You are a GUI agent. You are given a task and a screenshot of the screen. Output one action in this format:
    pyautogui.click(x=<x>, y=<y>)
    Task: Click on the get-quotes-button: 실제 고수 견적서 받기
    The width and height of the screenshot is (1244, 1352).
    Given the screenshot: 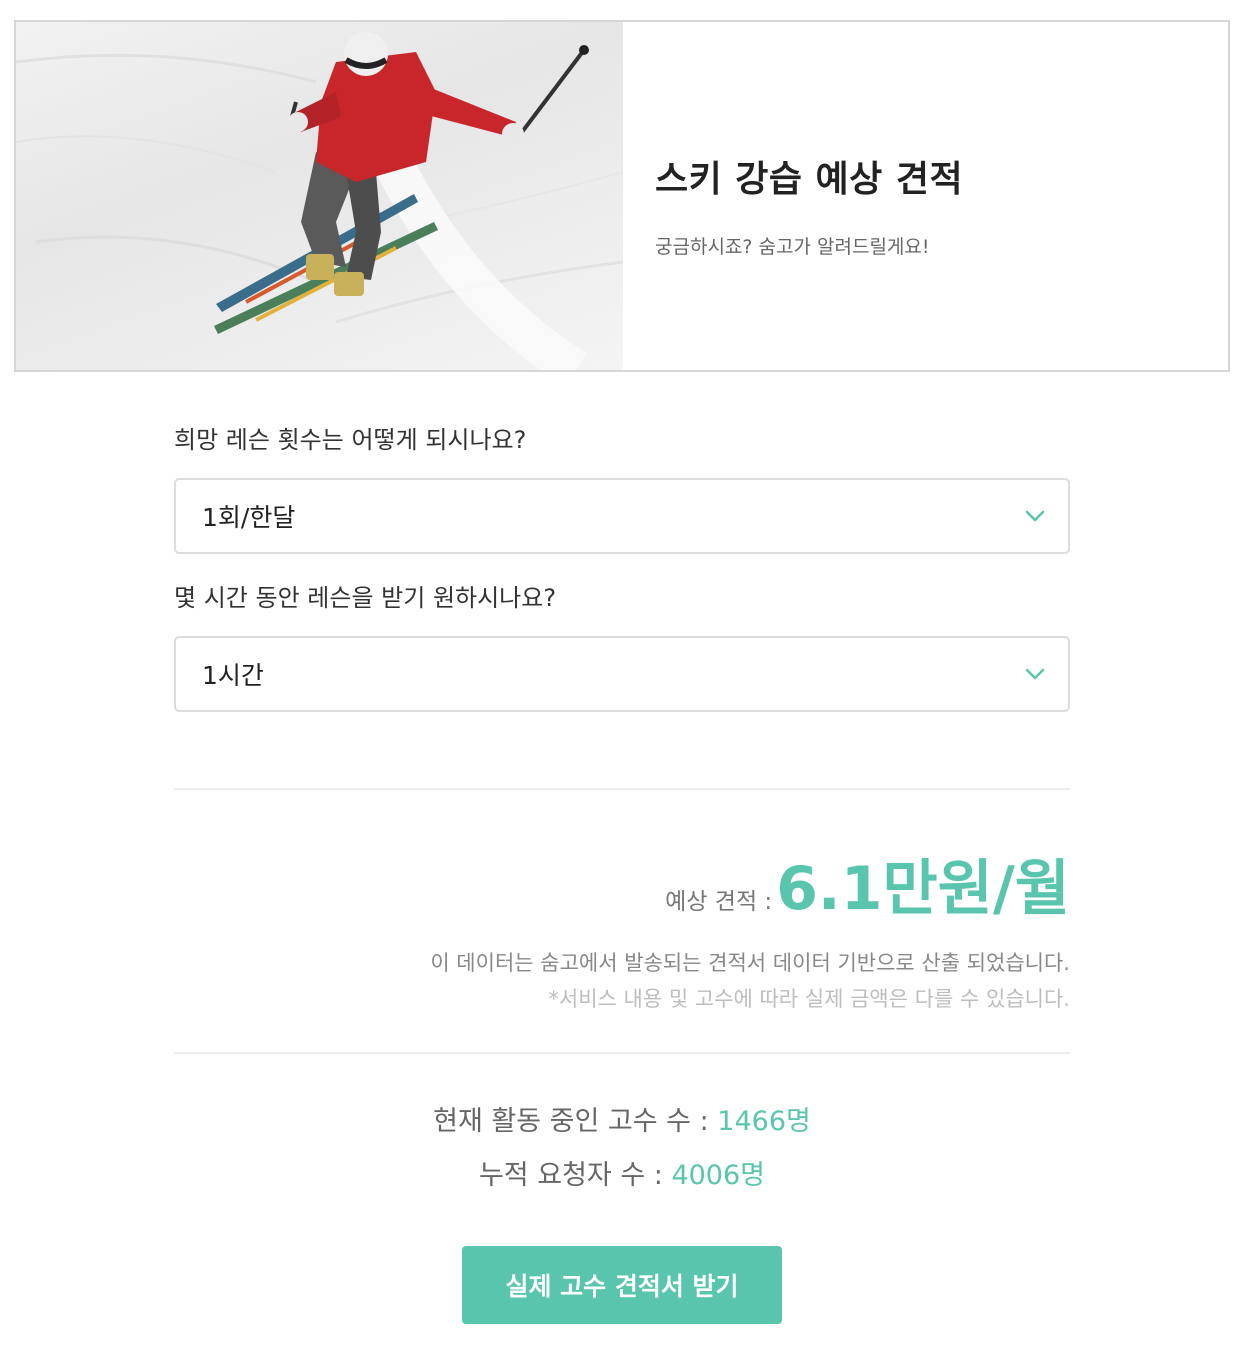 What is the action you would take?
    pyautogui.click(x=622, y=1285)
    